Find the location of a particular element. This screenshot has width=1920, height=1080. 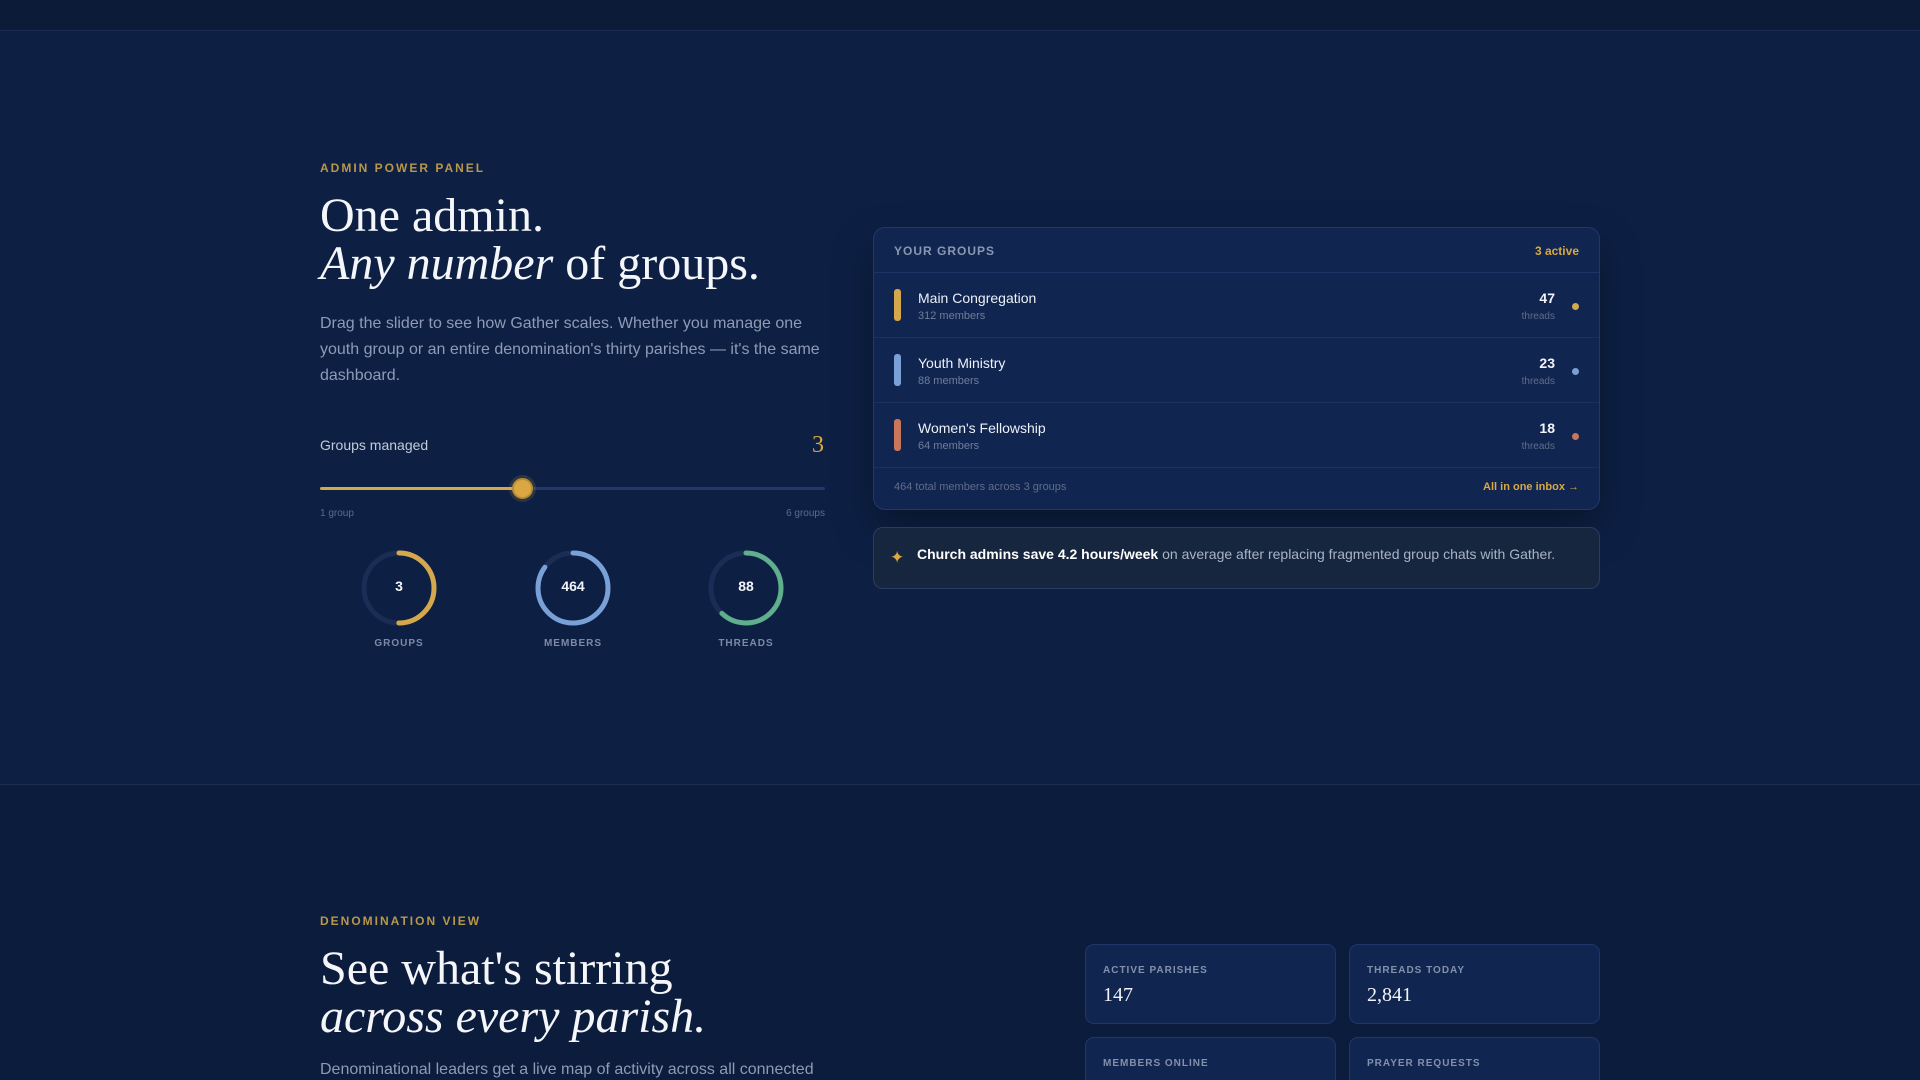

stat-label: PRAYER REQUESTS is located at coordinates (1424, 1063).